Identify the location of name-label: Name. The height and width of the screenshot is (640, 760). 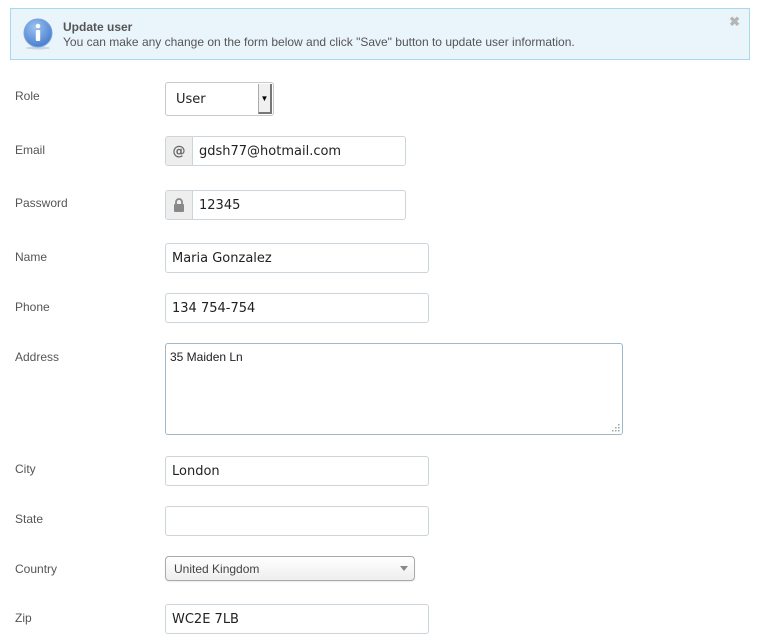
(31, 257).